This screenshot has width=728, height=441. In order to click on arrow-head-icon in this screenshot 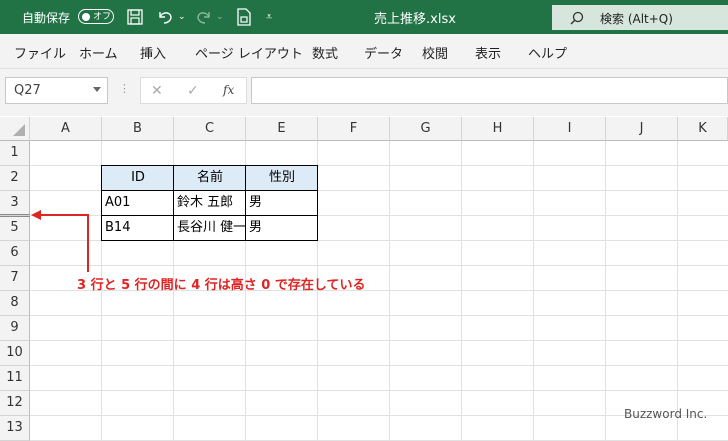, I will do `click(36, 215)`.